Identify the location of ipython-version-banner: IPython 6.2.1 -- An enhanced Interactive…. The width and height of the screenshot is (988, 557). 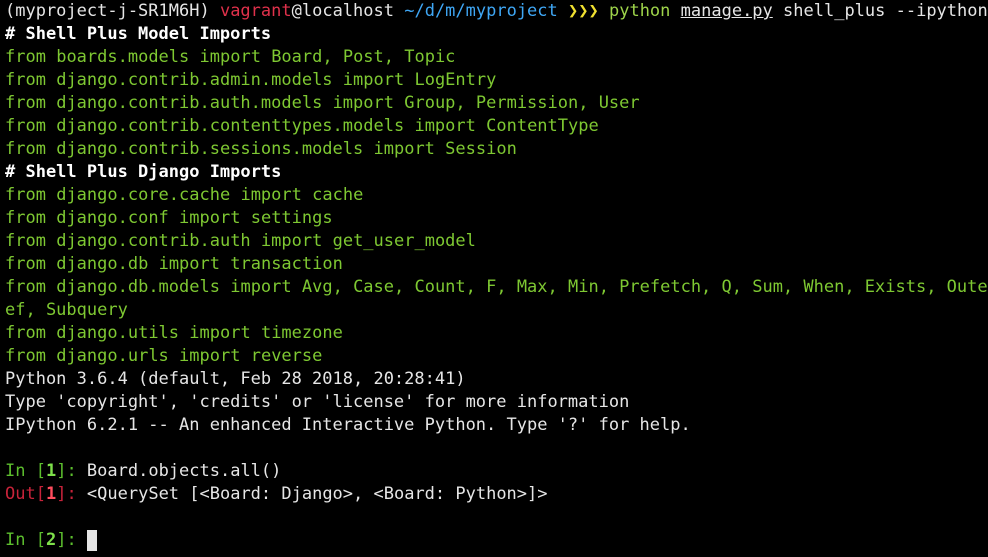
(348, 425).